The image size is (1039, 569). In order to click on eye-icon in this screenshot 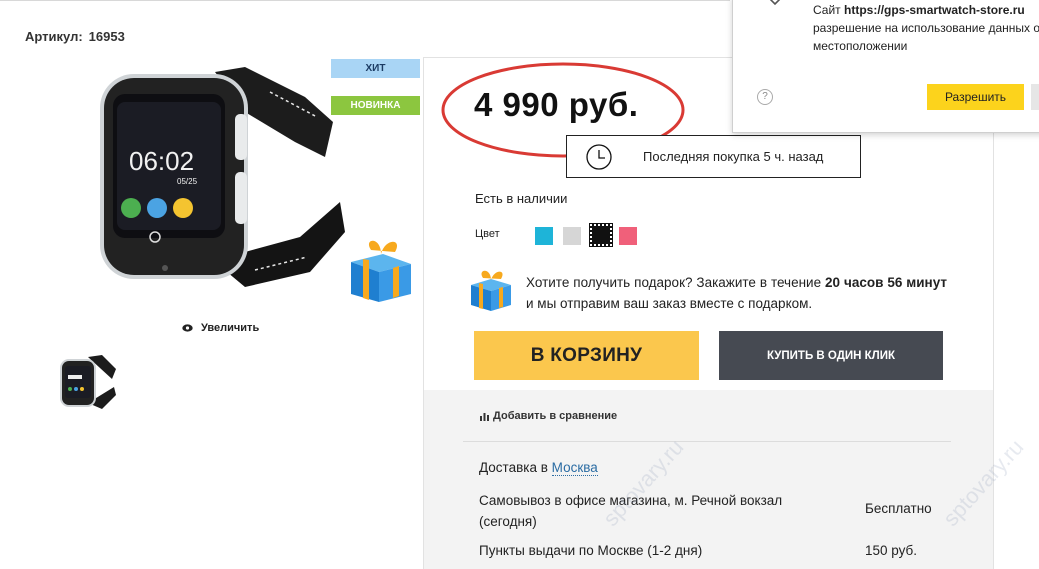, I will do `click(187, 328)`.